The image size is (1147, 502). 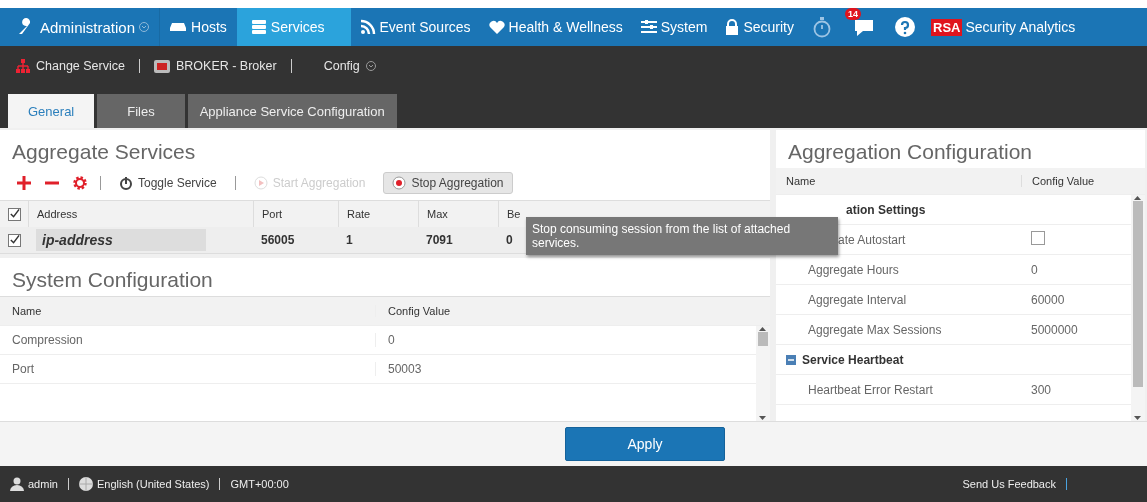 I want to click on tab: Appliance Service Configuration, so click(x=292, y=111).